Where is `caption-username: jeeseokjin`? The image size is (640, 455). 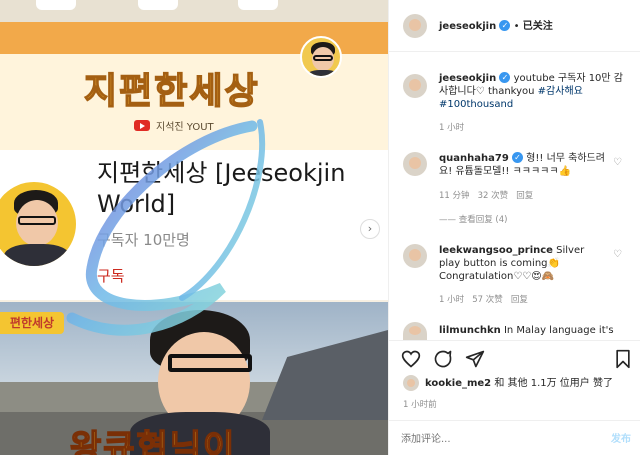 caption-username: jeeseokjin is located at coordinates (467, 78).